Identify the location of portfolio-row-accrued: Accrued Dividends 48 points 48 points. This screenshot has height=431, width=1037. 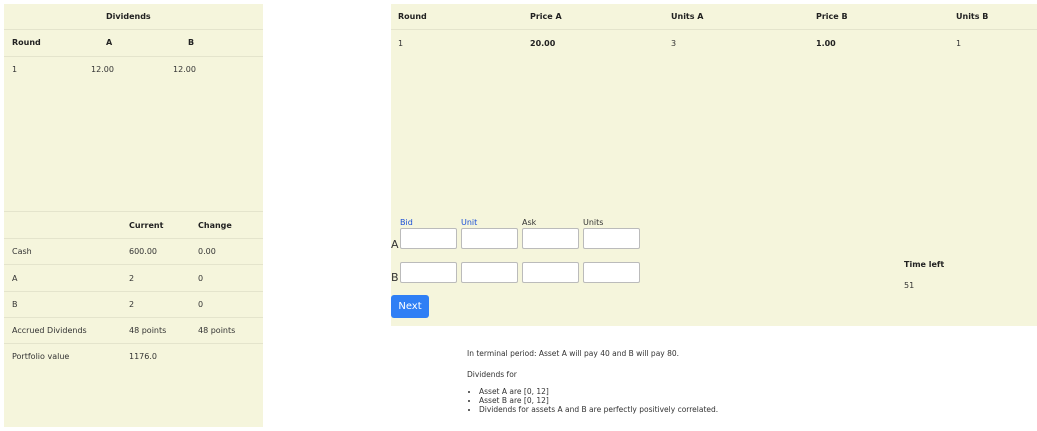
(133, 331).